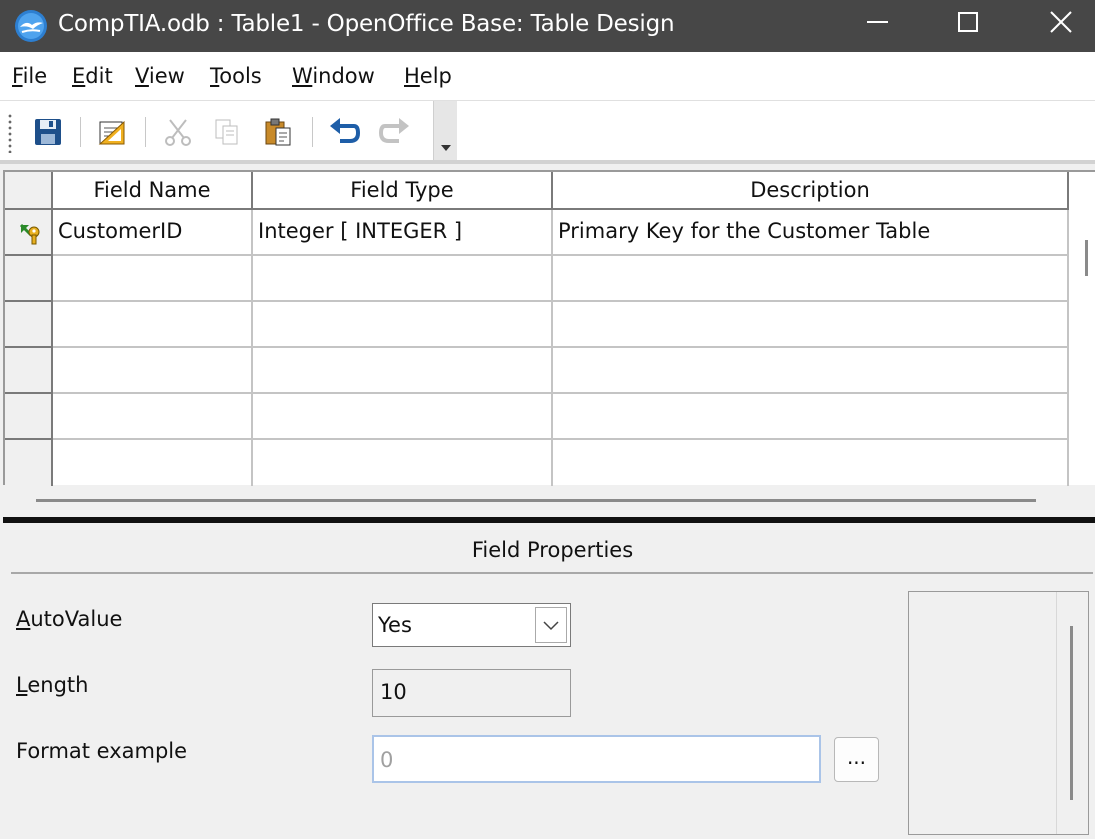  I want to click on help-text-box, so click(998, 713).